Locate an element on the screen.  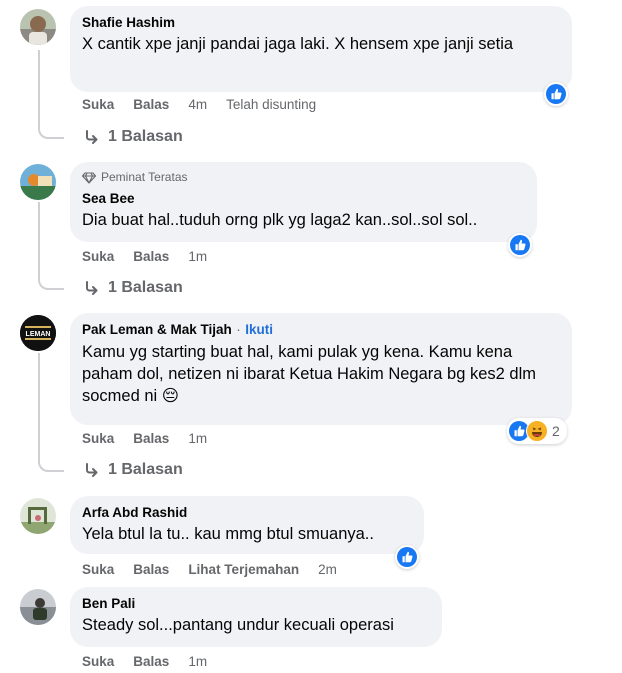
avatar: LEMAN is located at coordinates (38, 333).